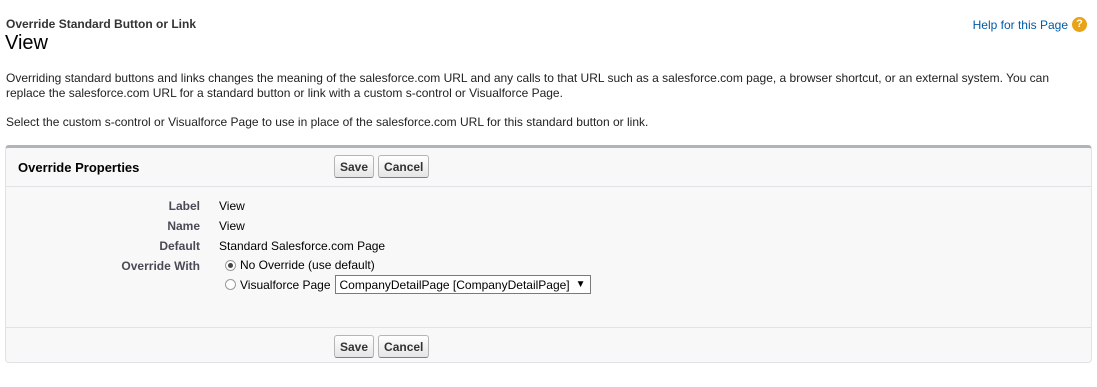 This screenshot has width=1097, height=387. Describe the element at coordinates (354, 166) in the screenshot. I see `save-button-top: Save` at that location.